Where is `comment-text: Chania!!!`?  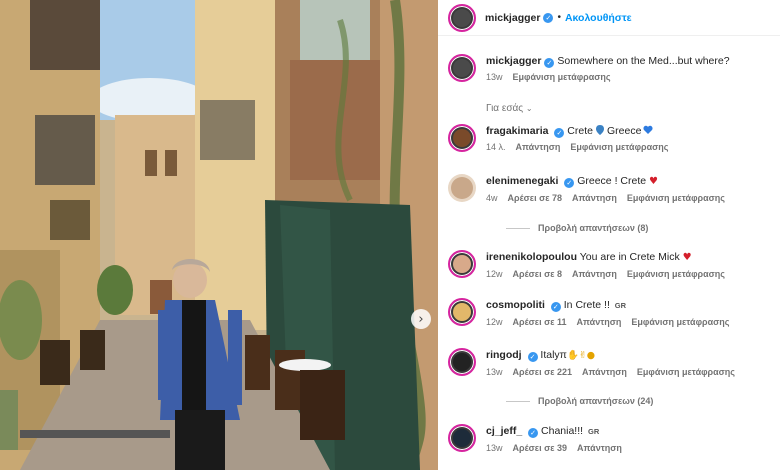
comment-text: Chania!!! is located at coordinates (562, 431).